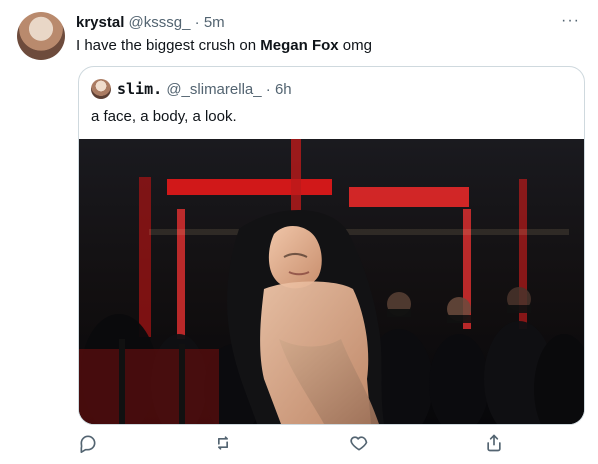 This screenshot has height=464, width=598. I want to click on retweet-icon, so click(223, 443).